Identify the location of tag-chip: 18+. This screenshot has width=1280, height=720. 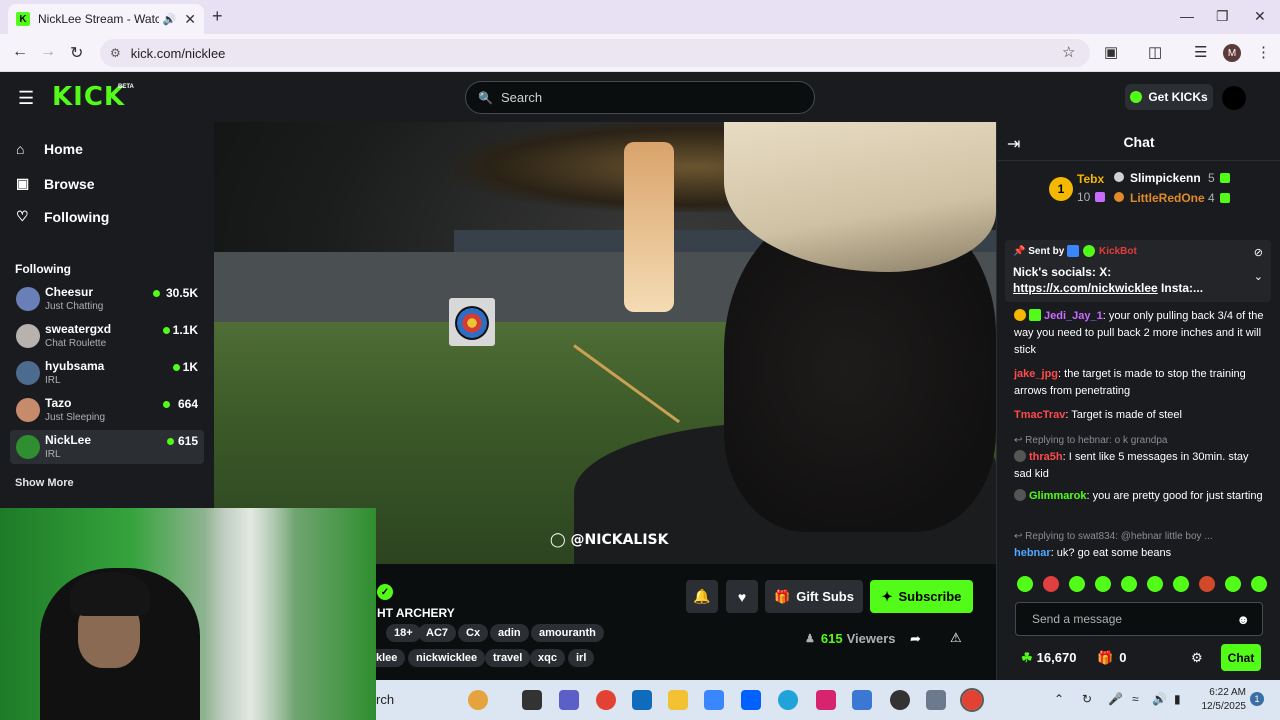
(403, 633).